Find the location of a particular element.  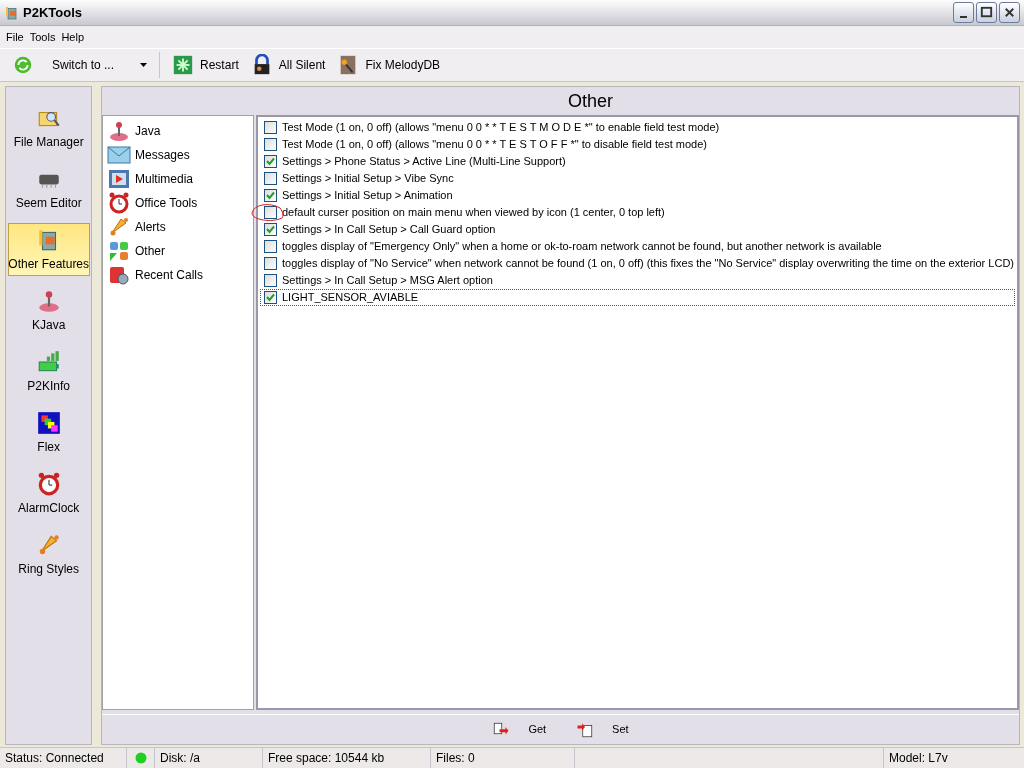

toolbar-button: All Silent is located at coordinates (288, 65).